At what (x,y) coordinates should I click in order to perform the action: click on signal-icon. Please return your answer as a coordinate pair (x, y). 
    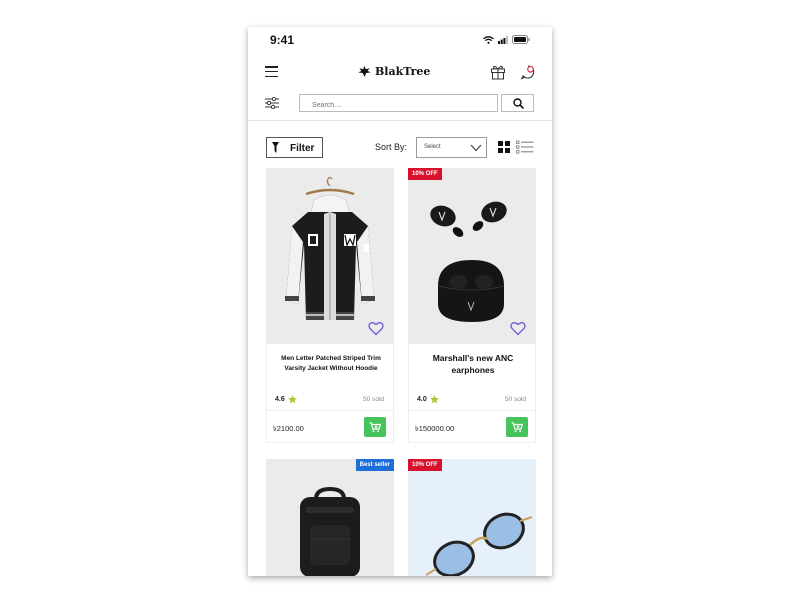
    Looking at the image, I should click on (503, 39).